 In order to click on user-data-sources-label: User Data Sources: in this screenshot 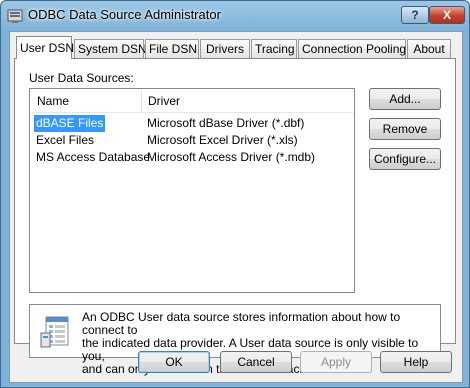, I will do `click(81, 78)`.